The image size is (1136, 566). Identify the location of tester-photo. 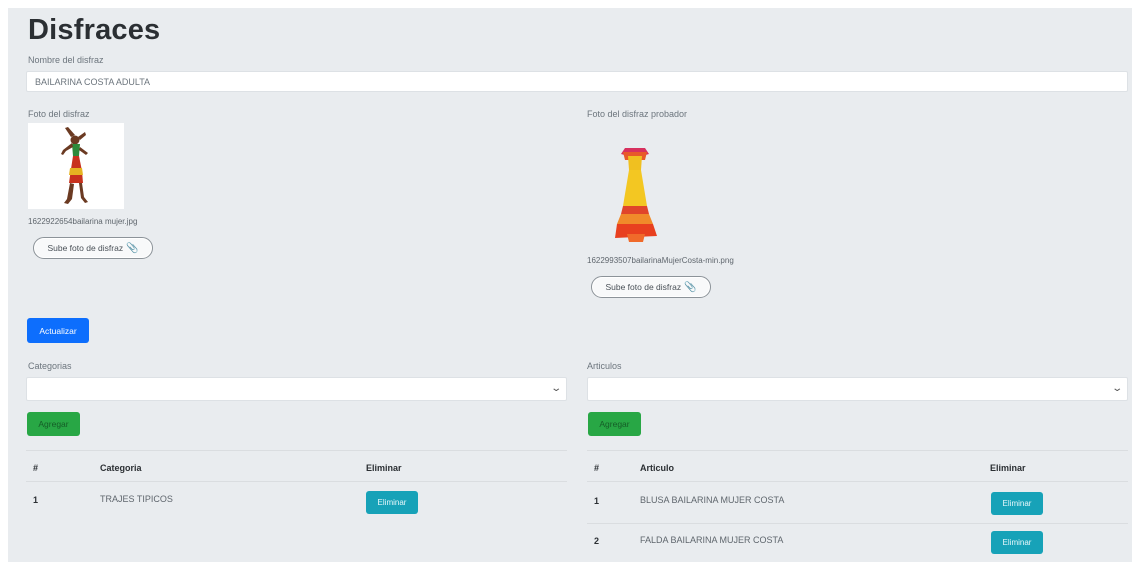
(635, 194).